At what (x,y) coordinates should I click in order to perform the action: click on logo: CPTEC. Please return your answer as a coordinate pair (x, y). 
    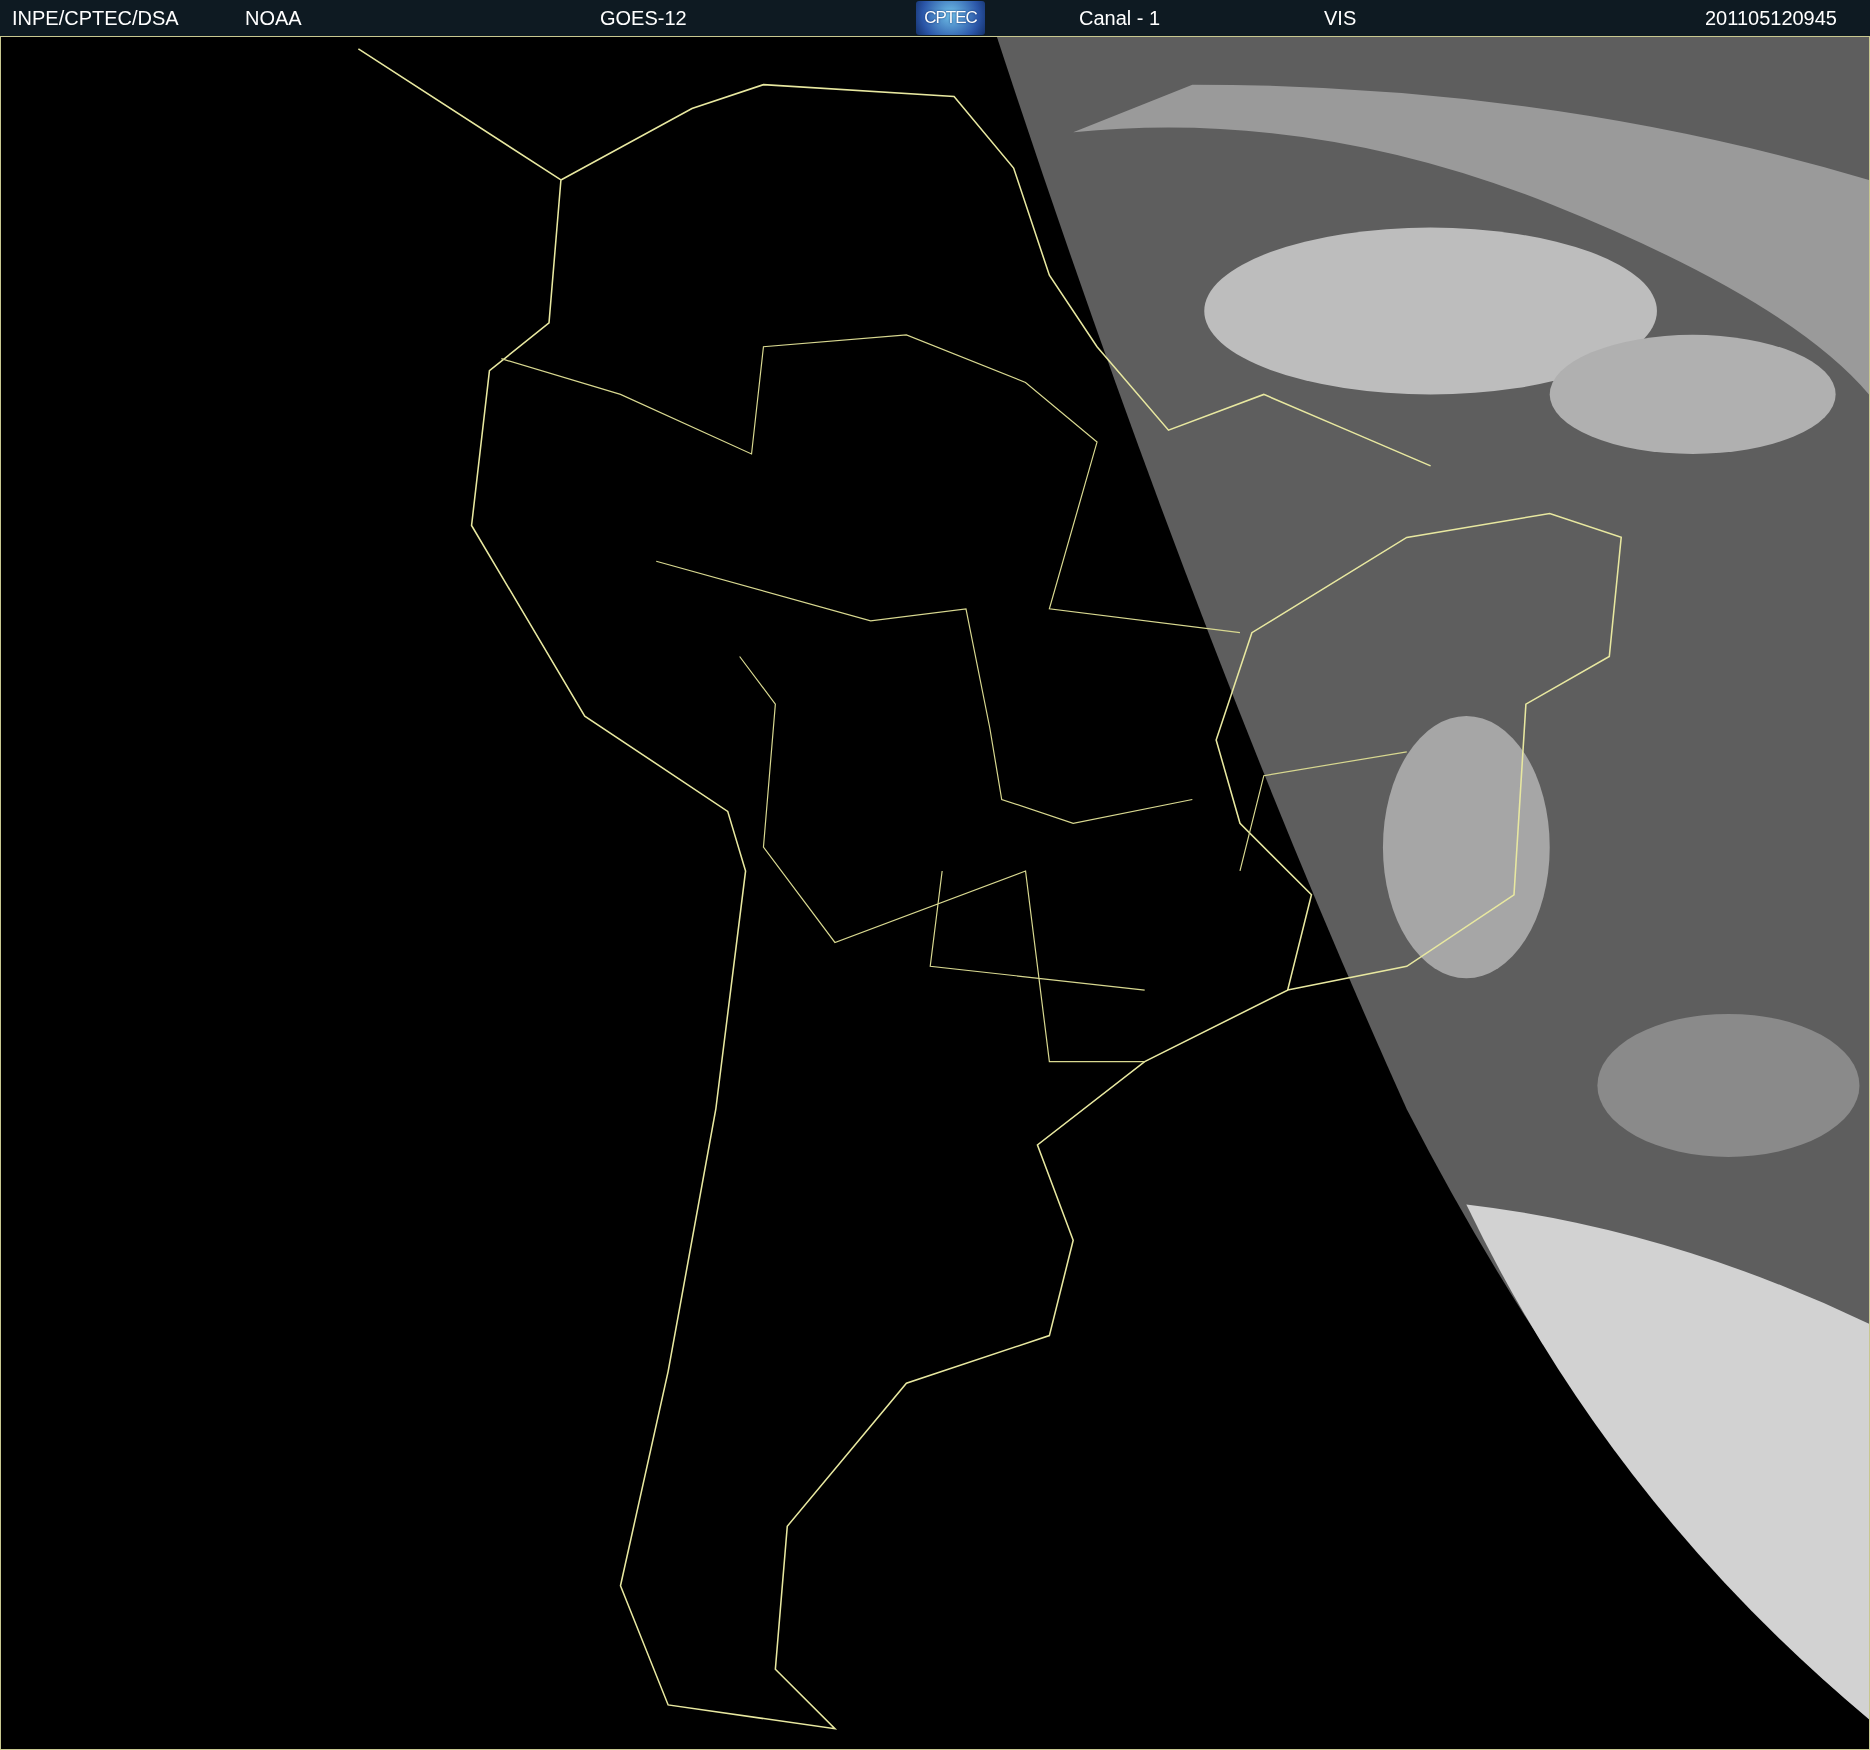
    Looking at the image, I should click on (950, 18).